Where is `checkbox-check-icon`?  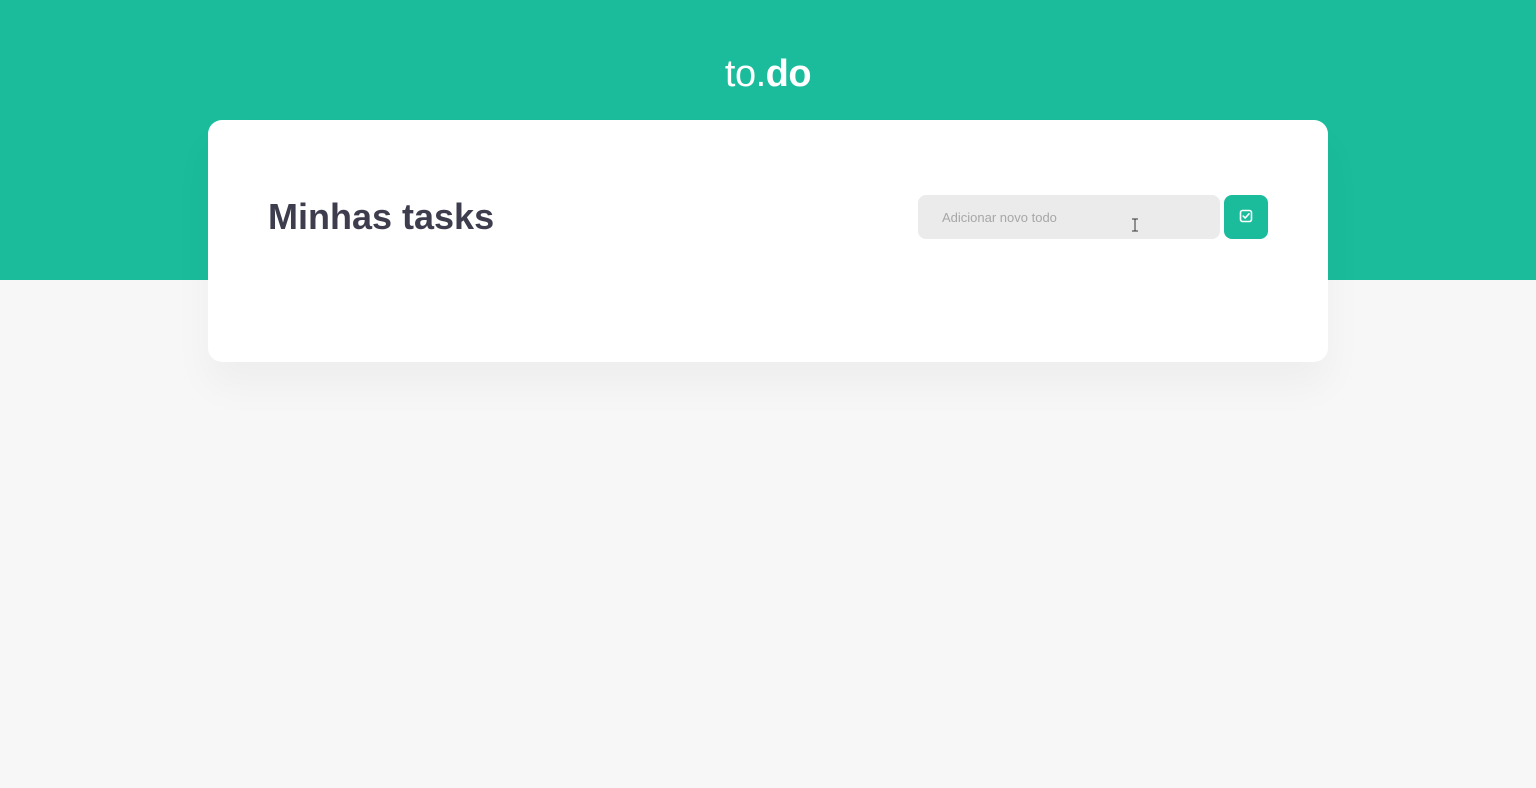 checkbox-check-icon is located at coordinates (1246, 217).